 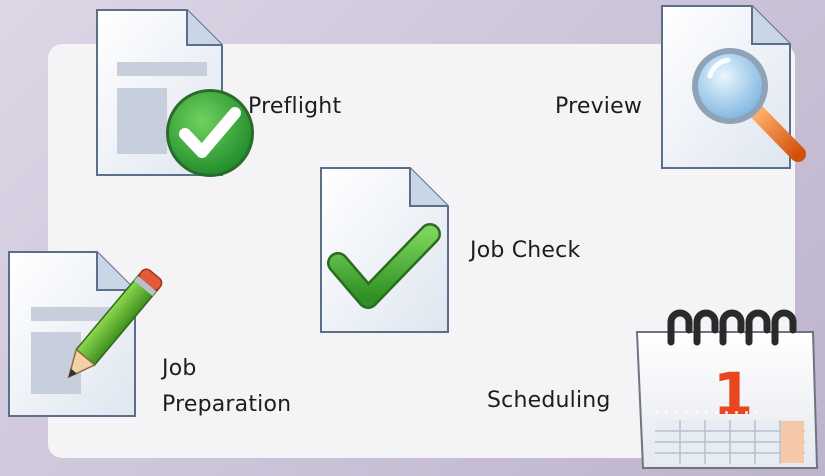 I want to click on document-check-badge-icon, so click(x=175, y=93).